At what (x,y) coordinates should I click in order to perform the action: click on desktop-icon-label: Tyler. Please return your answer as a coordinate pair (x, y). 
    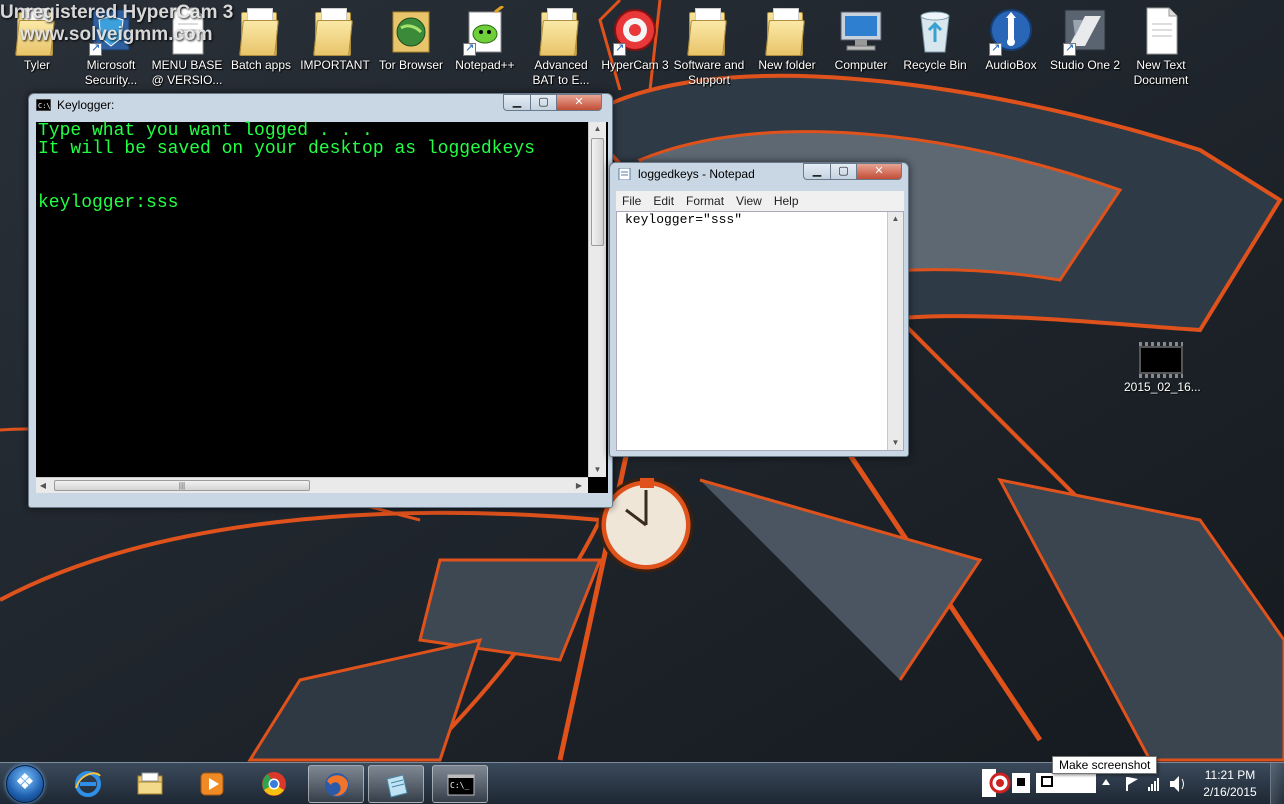
    Looking at the image, I should click on (36, 65).